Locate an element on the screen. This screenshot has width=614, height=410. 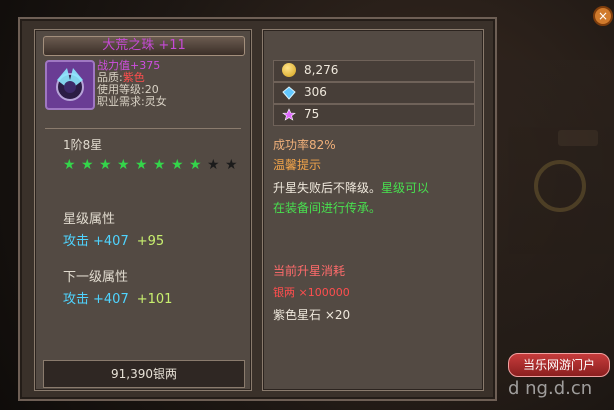
upgrade-cost: 91,390银两 is located at coordinates (144, 374).